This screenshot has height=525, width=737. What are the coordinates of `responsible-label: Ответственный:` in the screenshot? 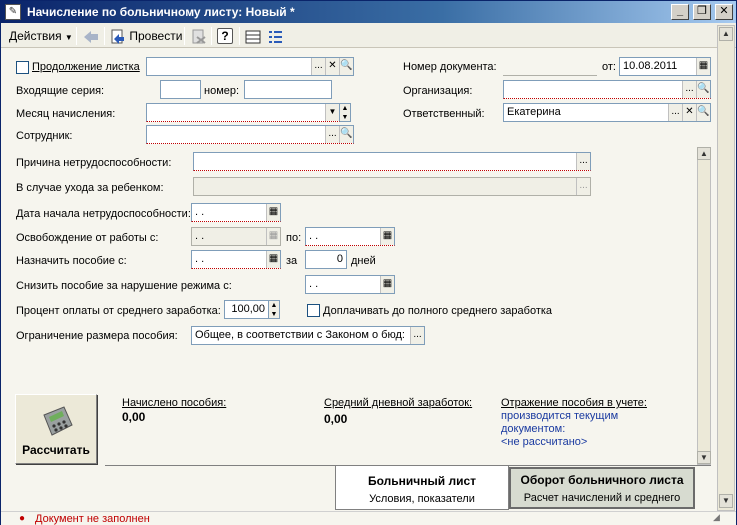 It's located at (444, 114).